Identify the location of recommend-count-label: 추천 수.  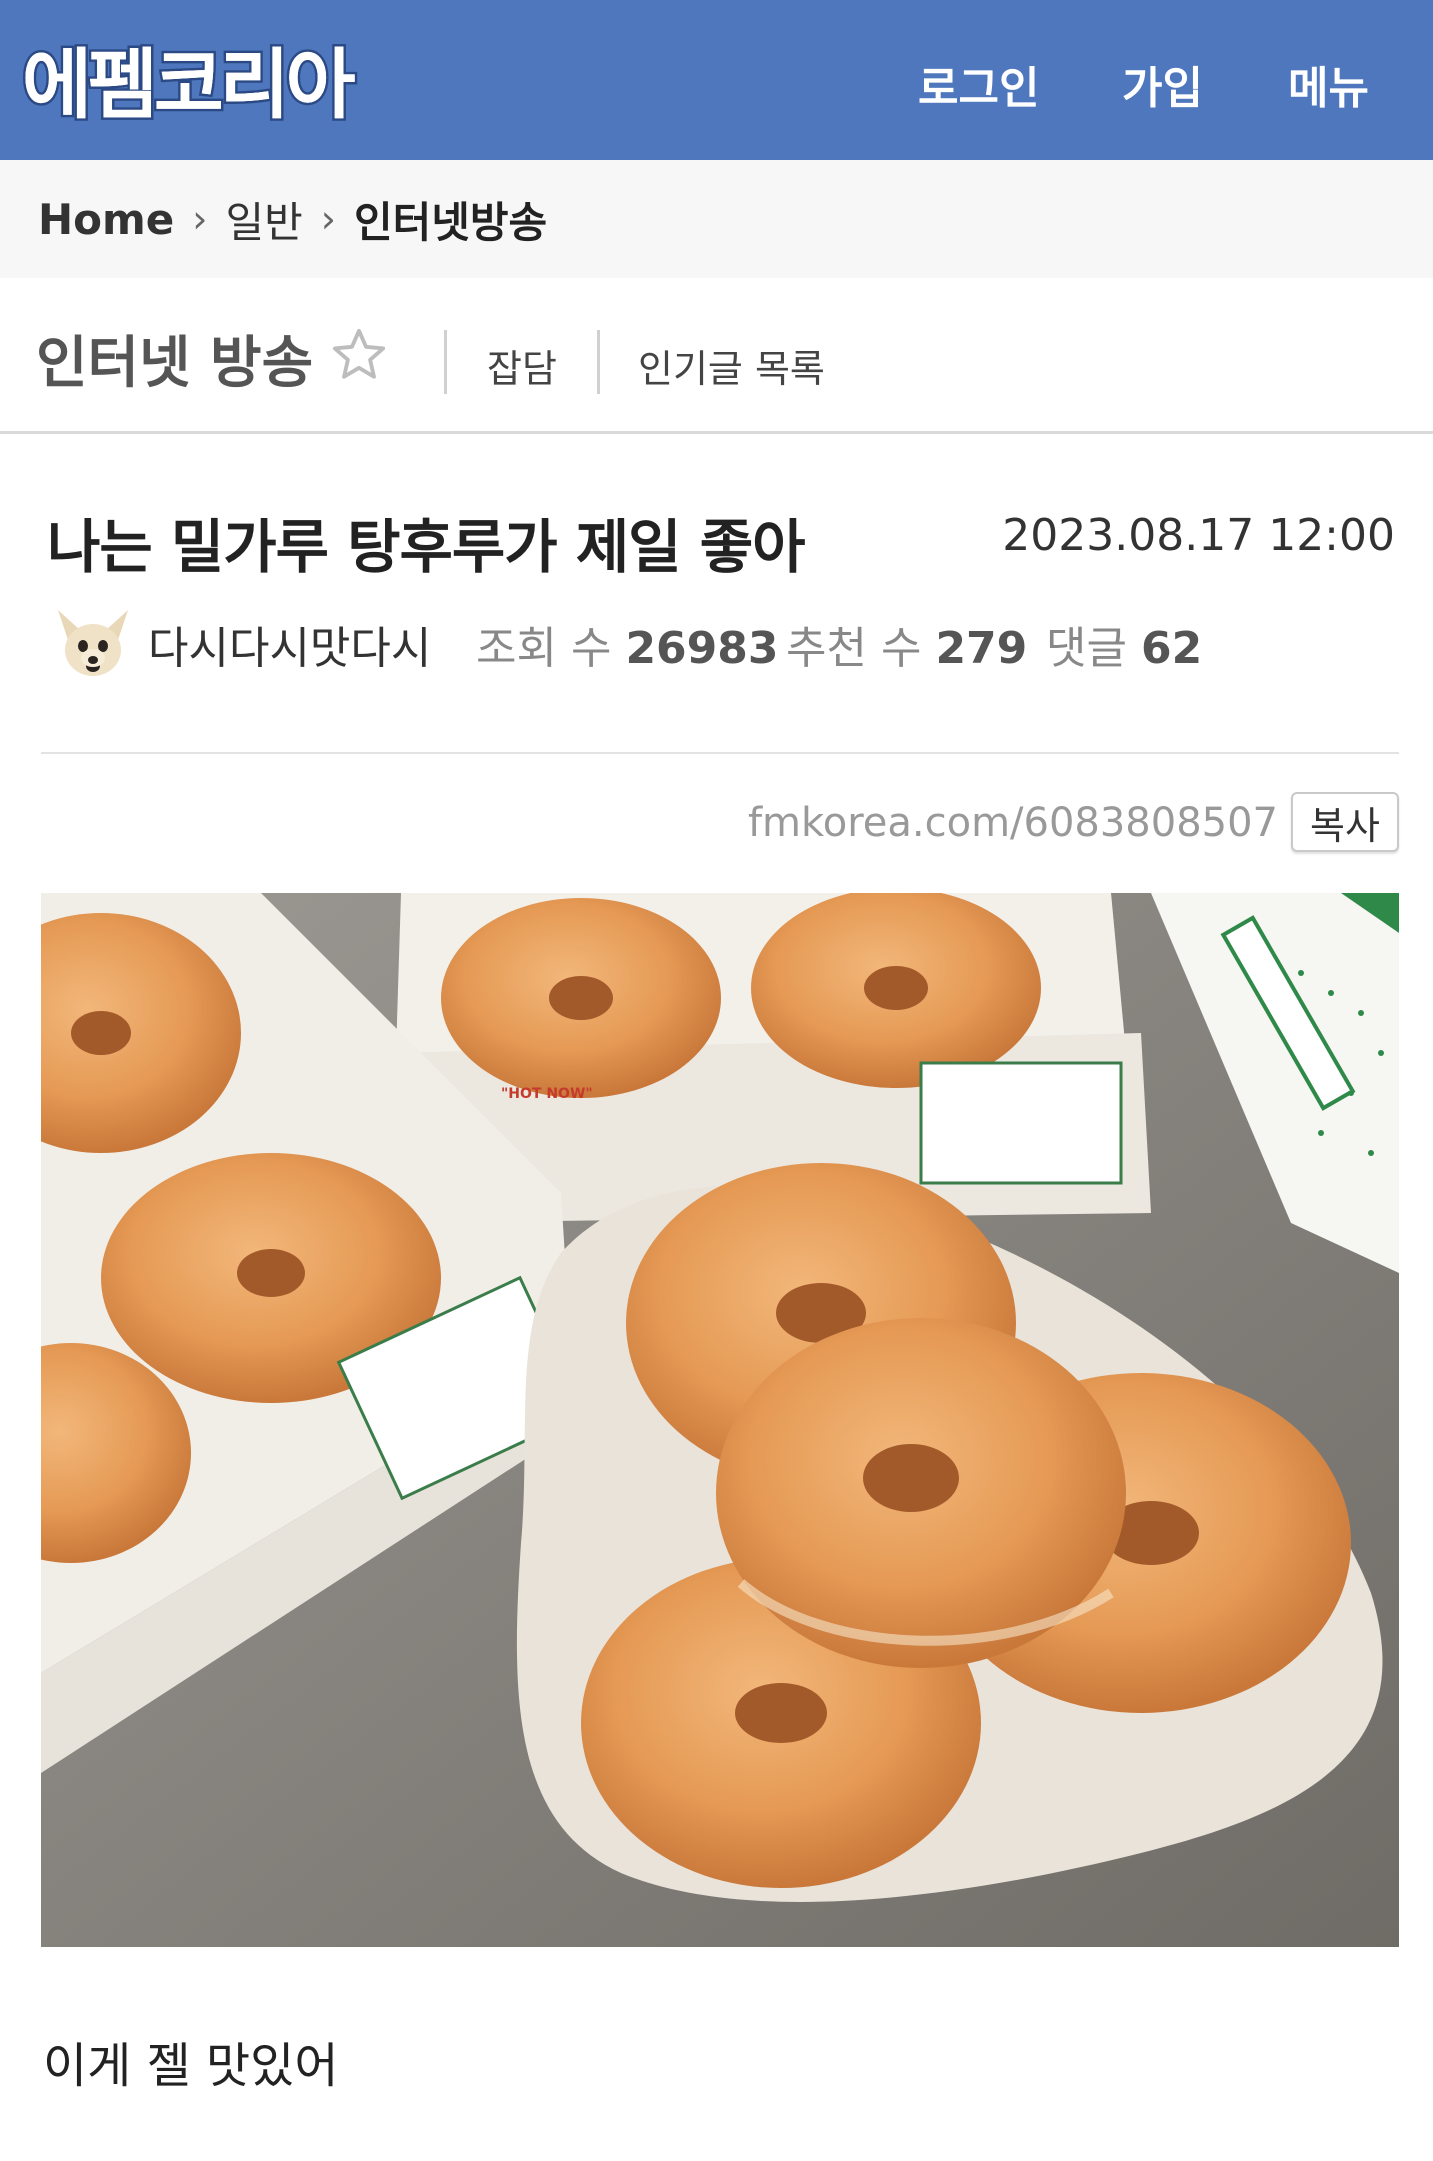
(854, 648).